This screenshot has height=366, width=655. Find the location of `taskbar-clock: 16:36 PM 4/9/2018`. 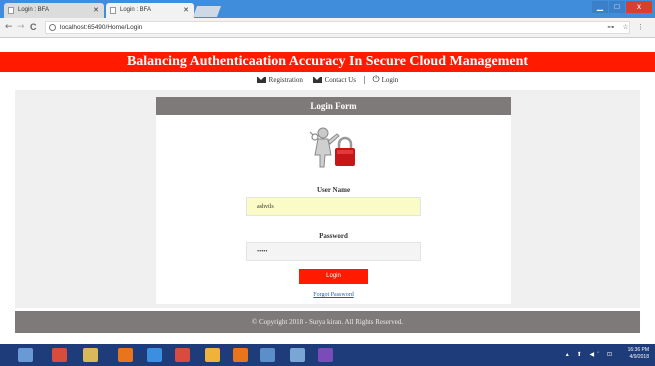

taskbar-clock: 16:36 PM 4/9/2018 is located at coordinates (638, 354).